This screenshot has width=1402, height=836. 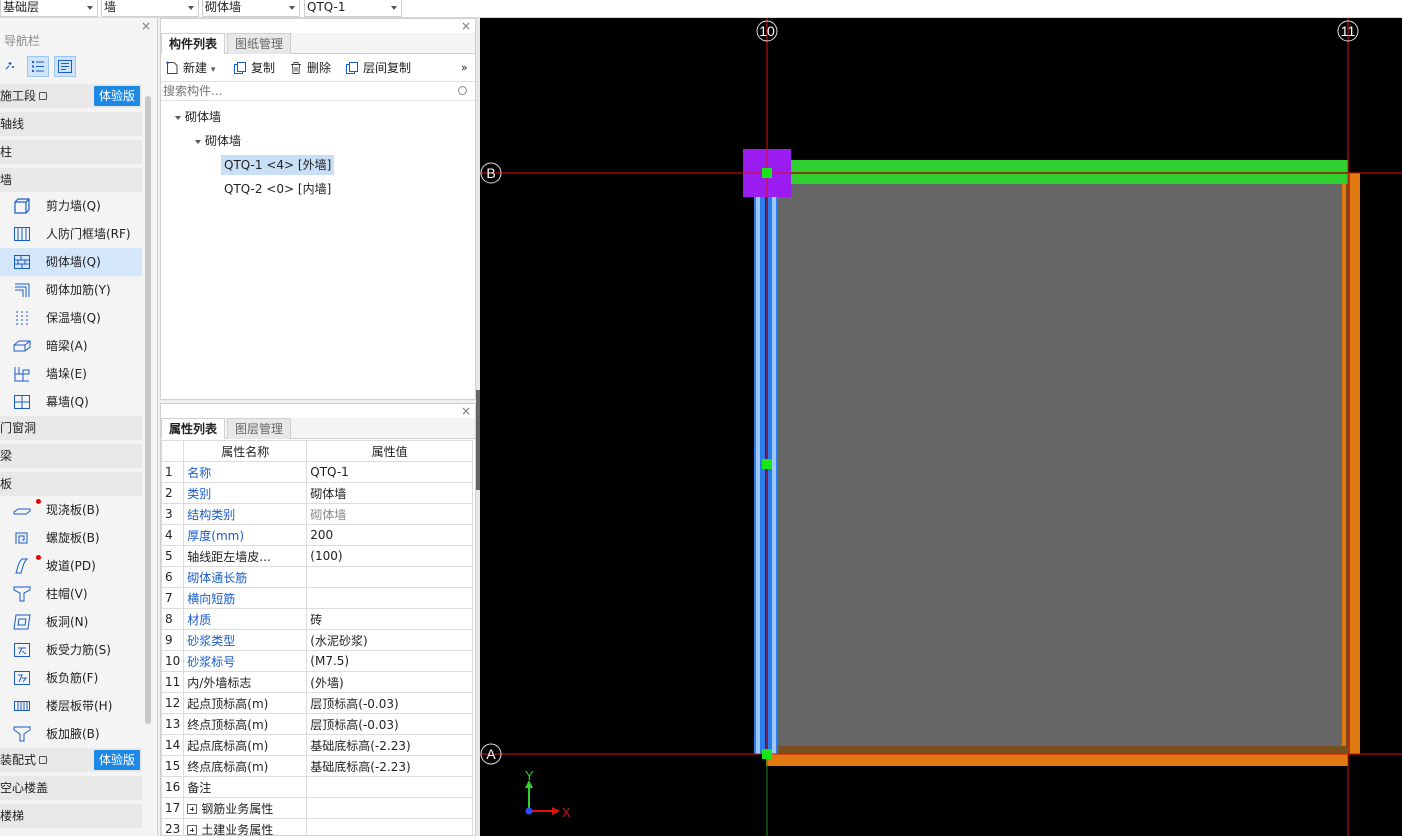 I want to click on nav-item-curtain-wall: 幕墙(Q), so click(x=71, y=402).